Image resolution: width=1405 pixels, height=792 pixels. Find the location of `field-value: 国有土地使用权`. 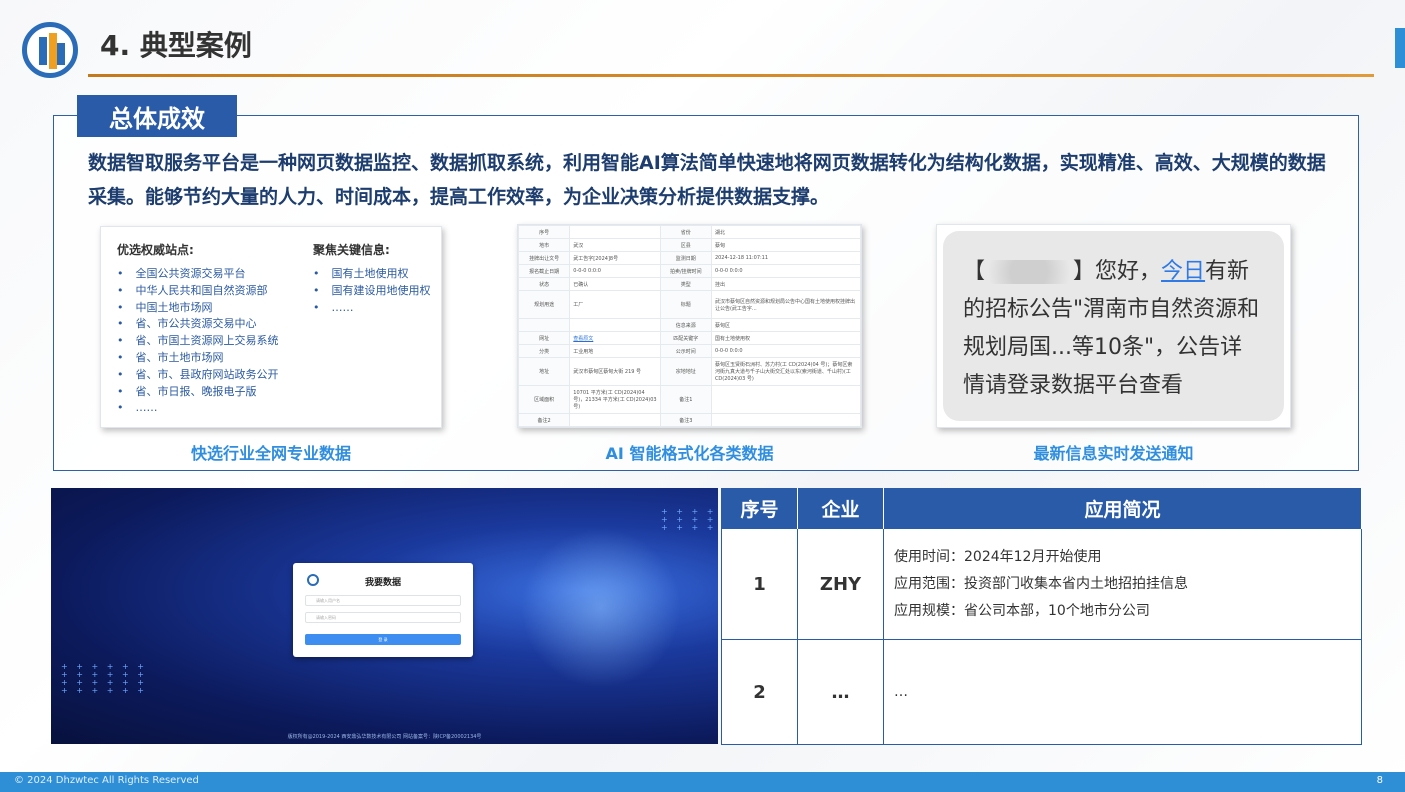

field-value: 国有土地使用权 is located at coordinates (785, 338).